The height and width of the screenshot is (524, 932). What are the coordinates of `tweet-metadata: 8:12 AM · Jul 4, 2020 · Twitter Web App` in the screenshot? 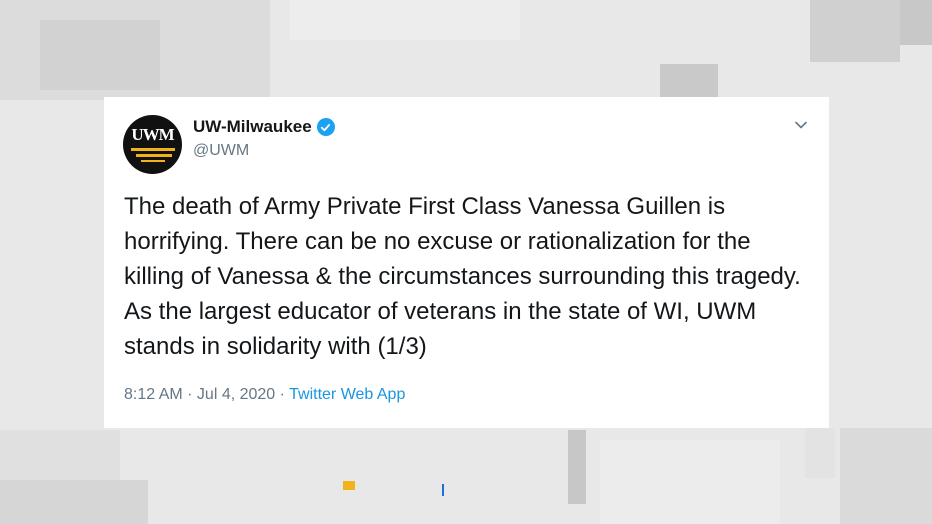 It's located at (264, 395).